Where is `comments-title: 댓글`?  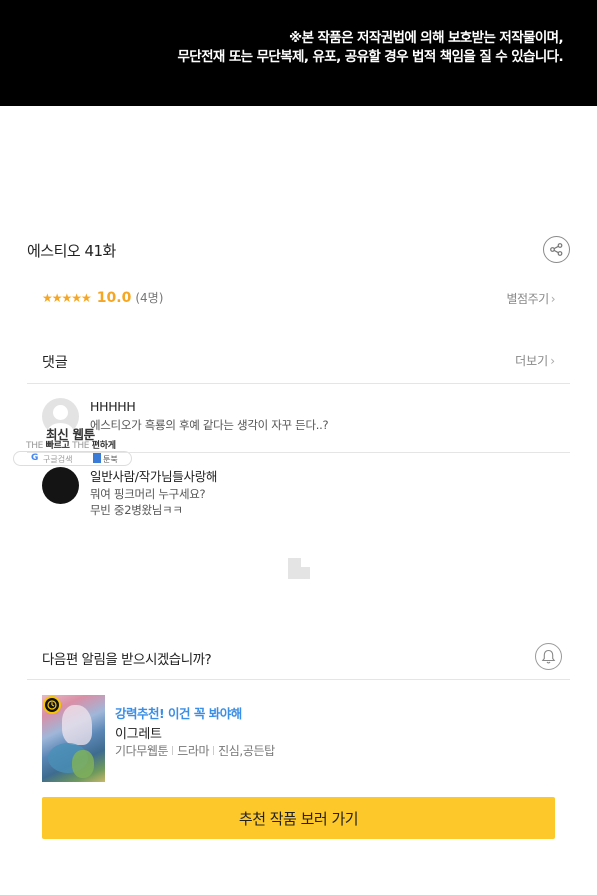 comments-title: 댓글 is located at coordinates (55, 363).